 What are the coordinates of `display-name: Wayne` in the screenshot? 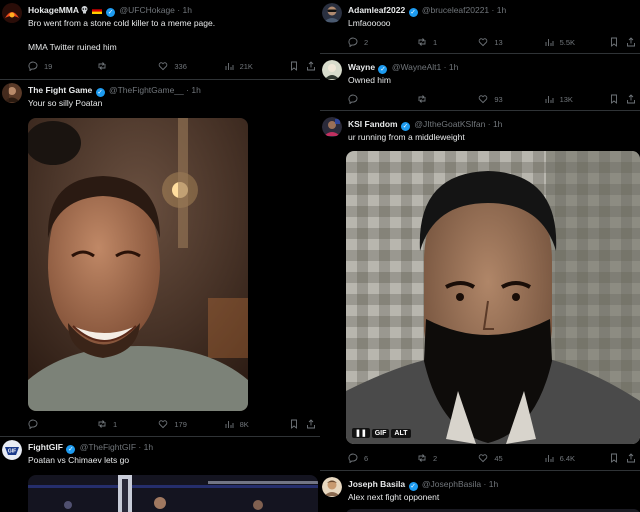 It's located at (361, 67).